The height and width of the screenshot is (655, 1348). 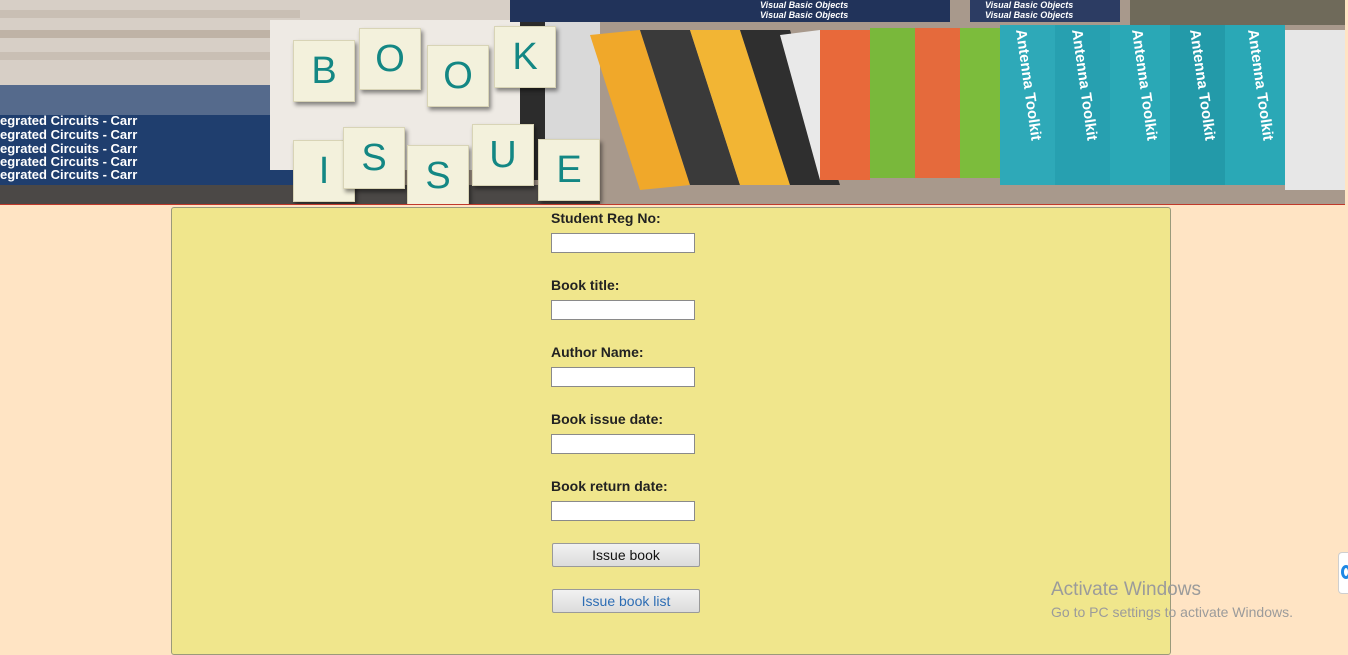 I want to click on spine-integrated-circuits-5: egrated Circuits - Carr, so click(x=68, y=174).